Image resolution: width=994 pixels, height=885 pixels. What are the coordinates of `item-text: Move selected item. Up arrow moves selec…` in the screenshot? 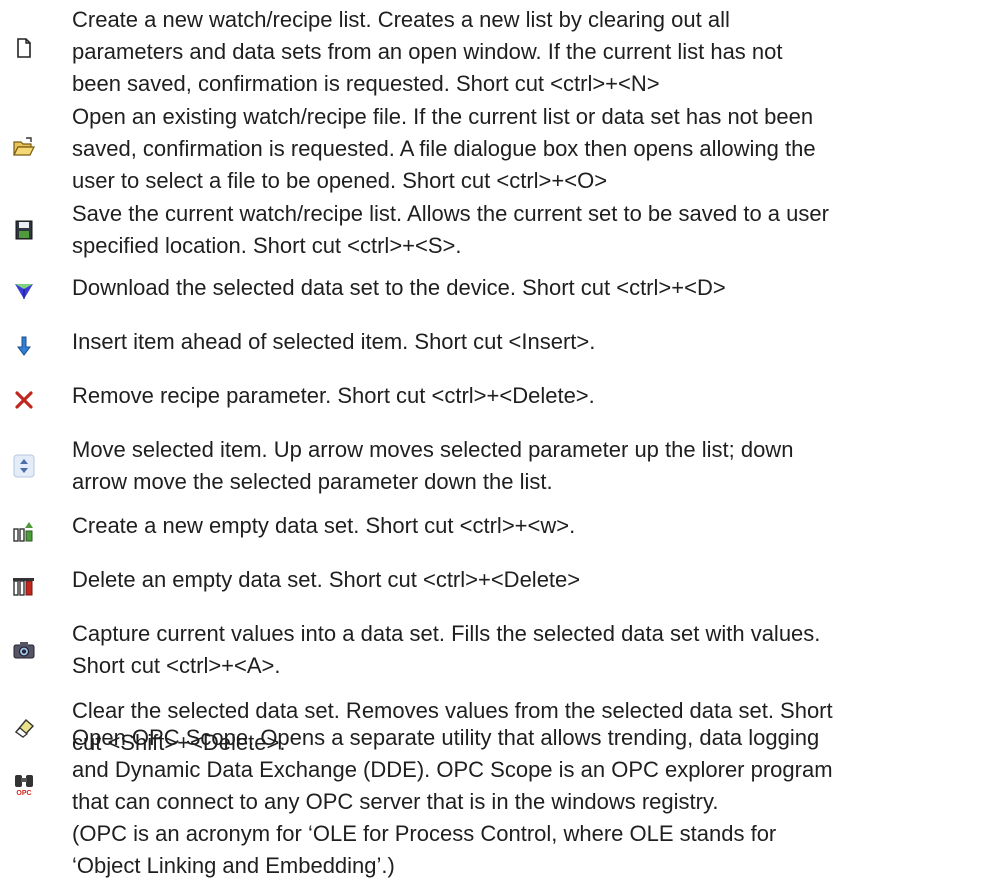 It's located at (433, 465).